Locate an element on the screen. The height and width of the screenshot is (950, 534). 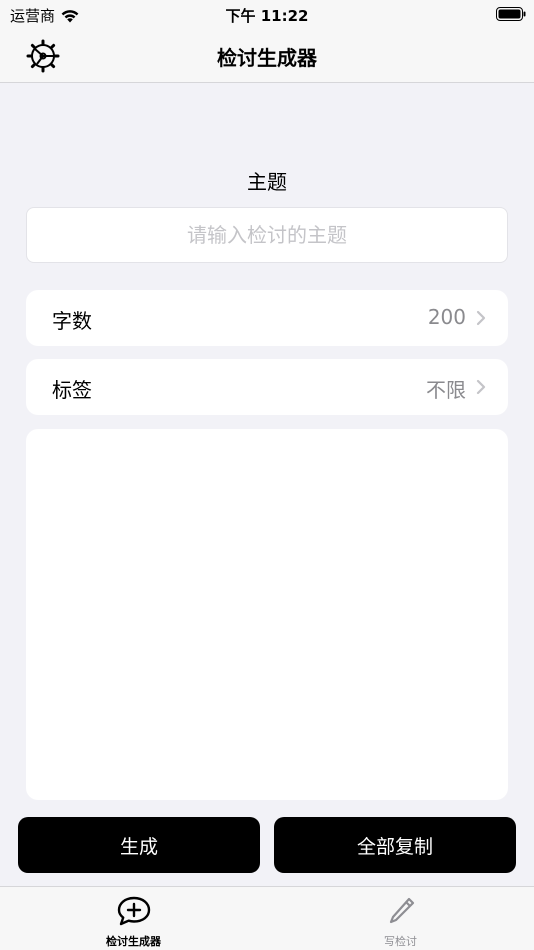
tab-generator: 检讨生成器 is located at coordinates (133, 918).